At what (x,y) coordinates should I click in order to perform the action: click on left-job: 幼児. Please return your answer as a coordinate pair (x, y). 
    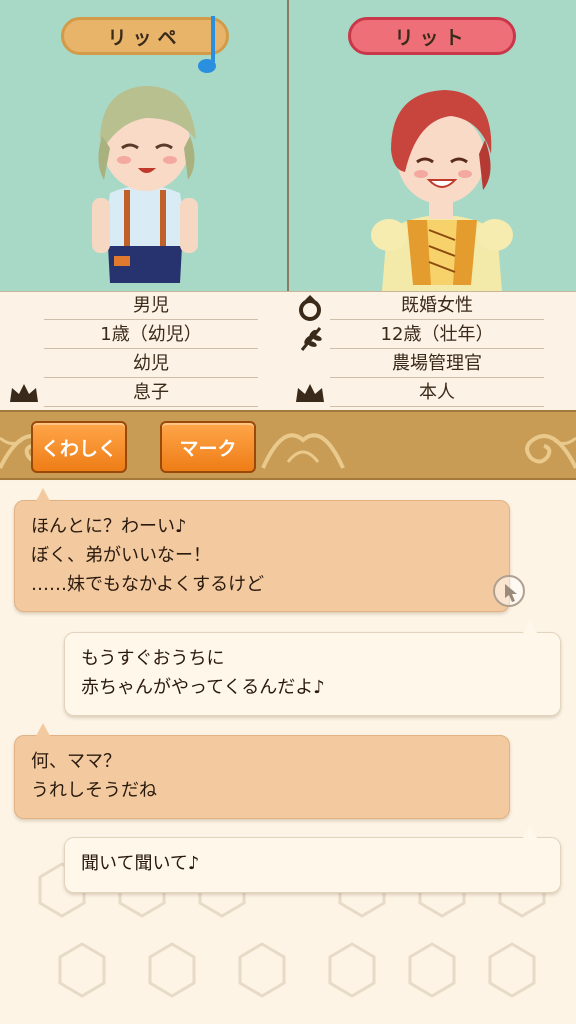
    Looking at the image, I should click on (151, 364).